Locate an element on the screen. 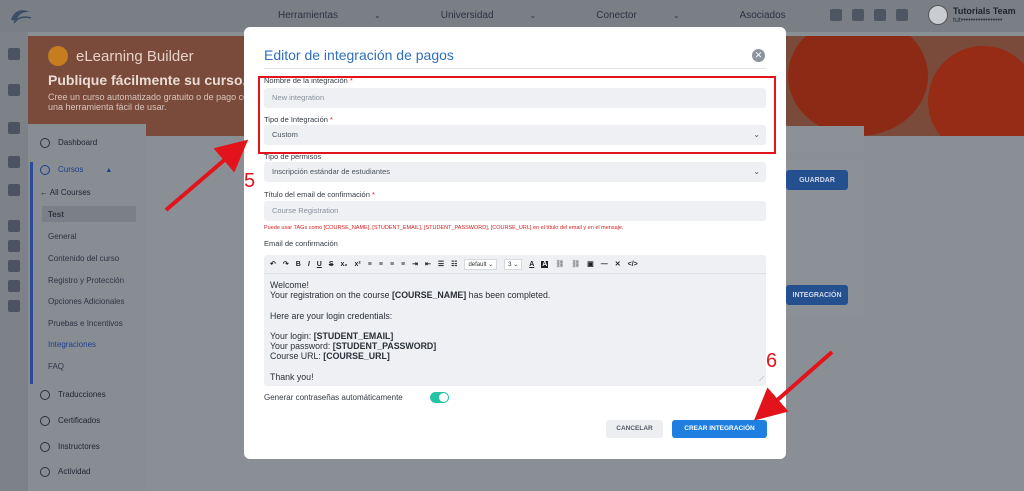  arrow-step5 is located at coordinates (206, 175).